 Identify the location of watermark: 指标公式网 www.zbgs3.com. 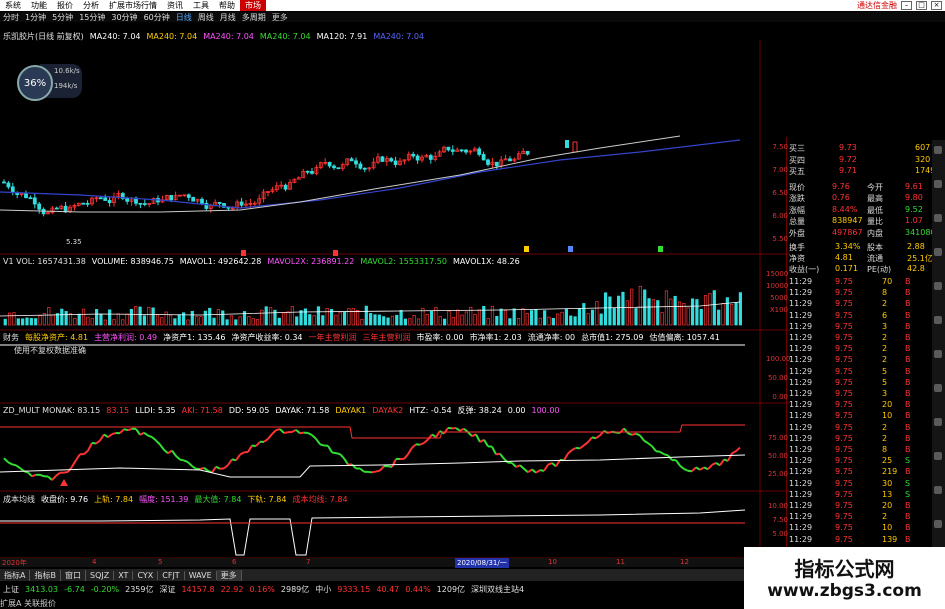
(844, 578).